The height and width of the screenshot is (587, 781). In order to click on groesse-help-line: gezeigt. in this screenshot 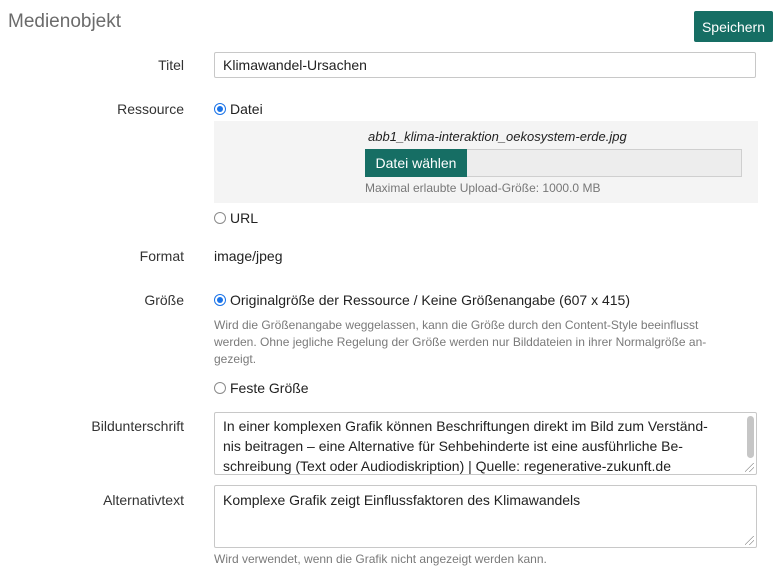, I will do `click(235, 359)`.